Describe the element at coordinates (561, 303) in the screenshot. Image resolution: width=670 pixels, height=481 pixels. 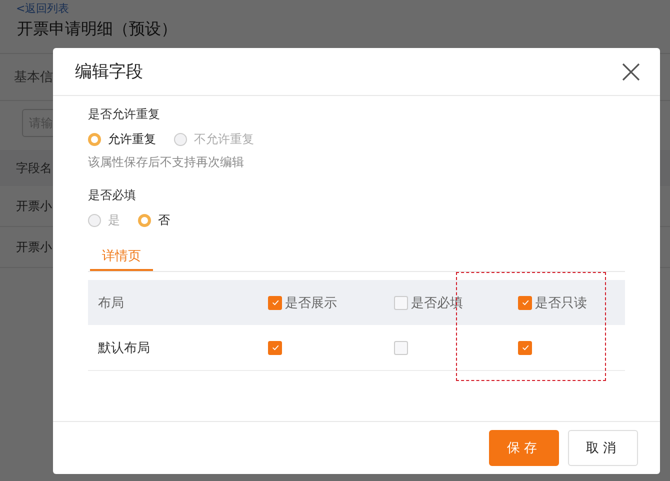
I see `column-header: 是否只读` at that location.